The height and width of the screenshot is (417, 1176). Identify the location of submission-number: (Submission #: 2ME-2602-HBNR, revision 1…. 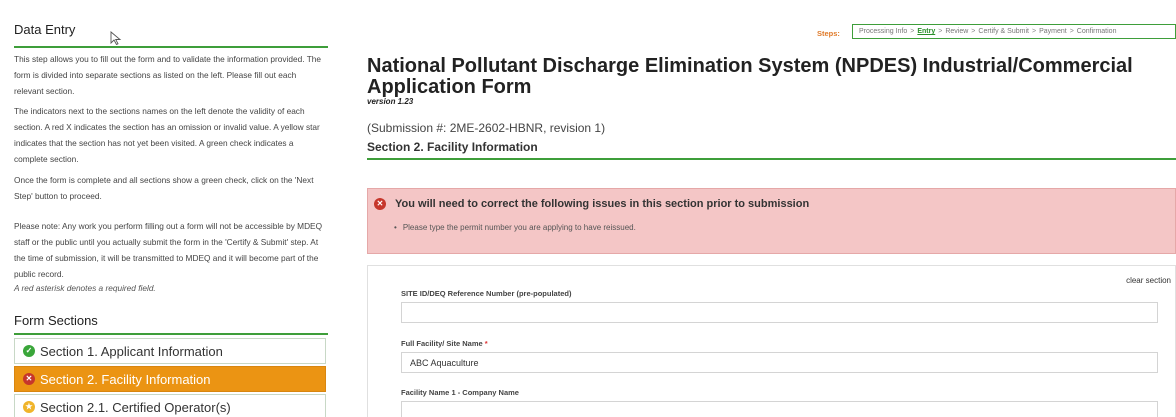
(486, 128).